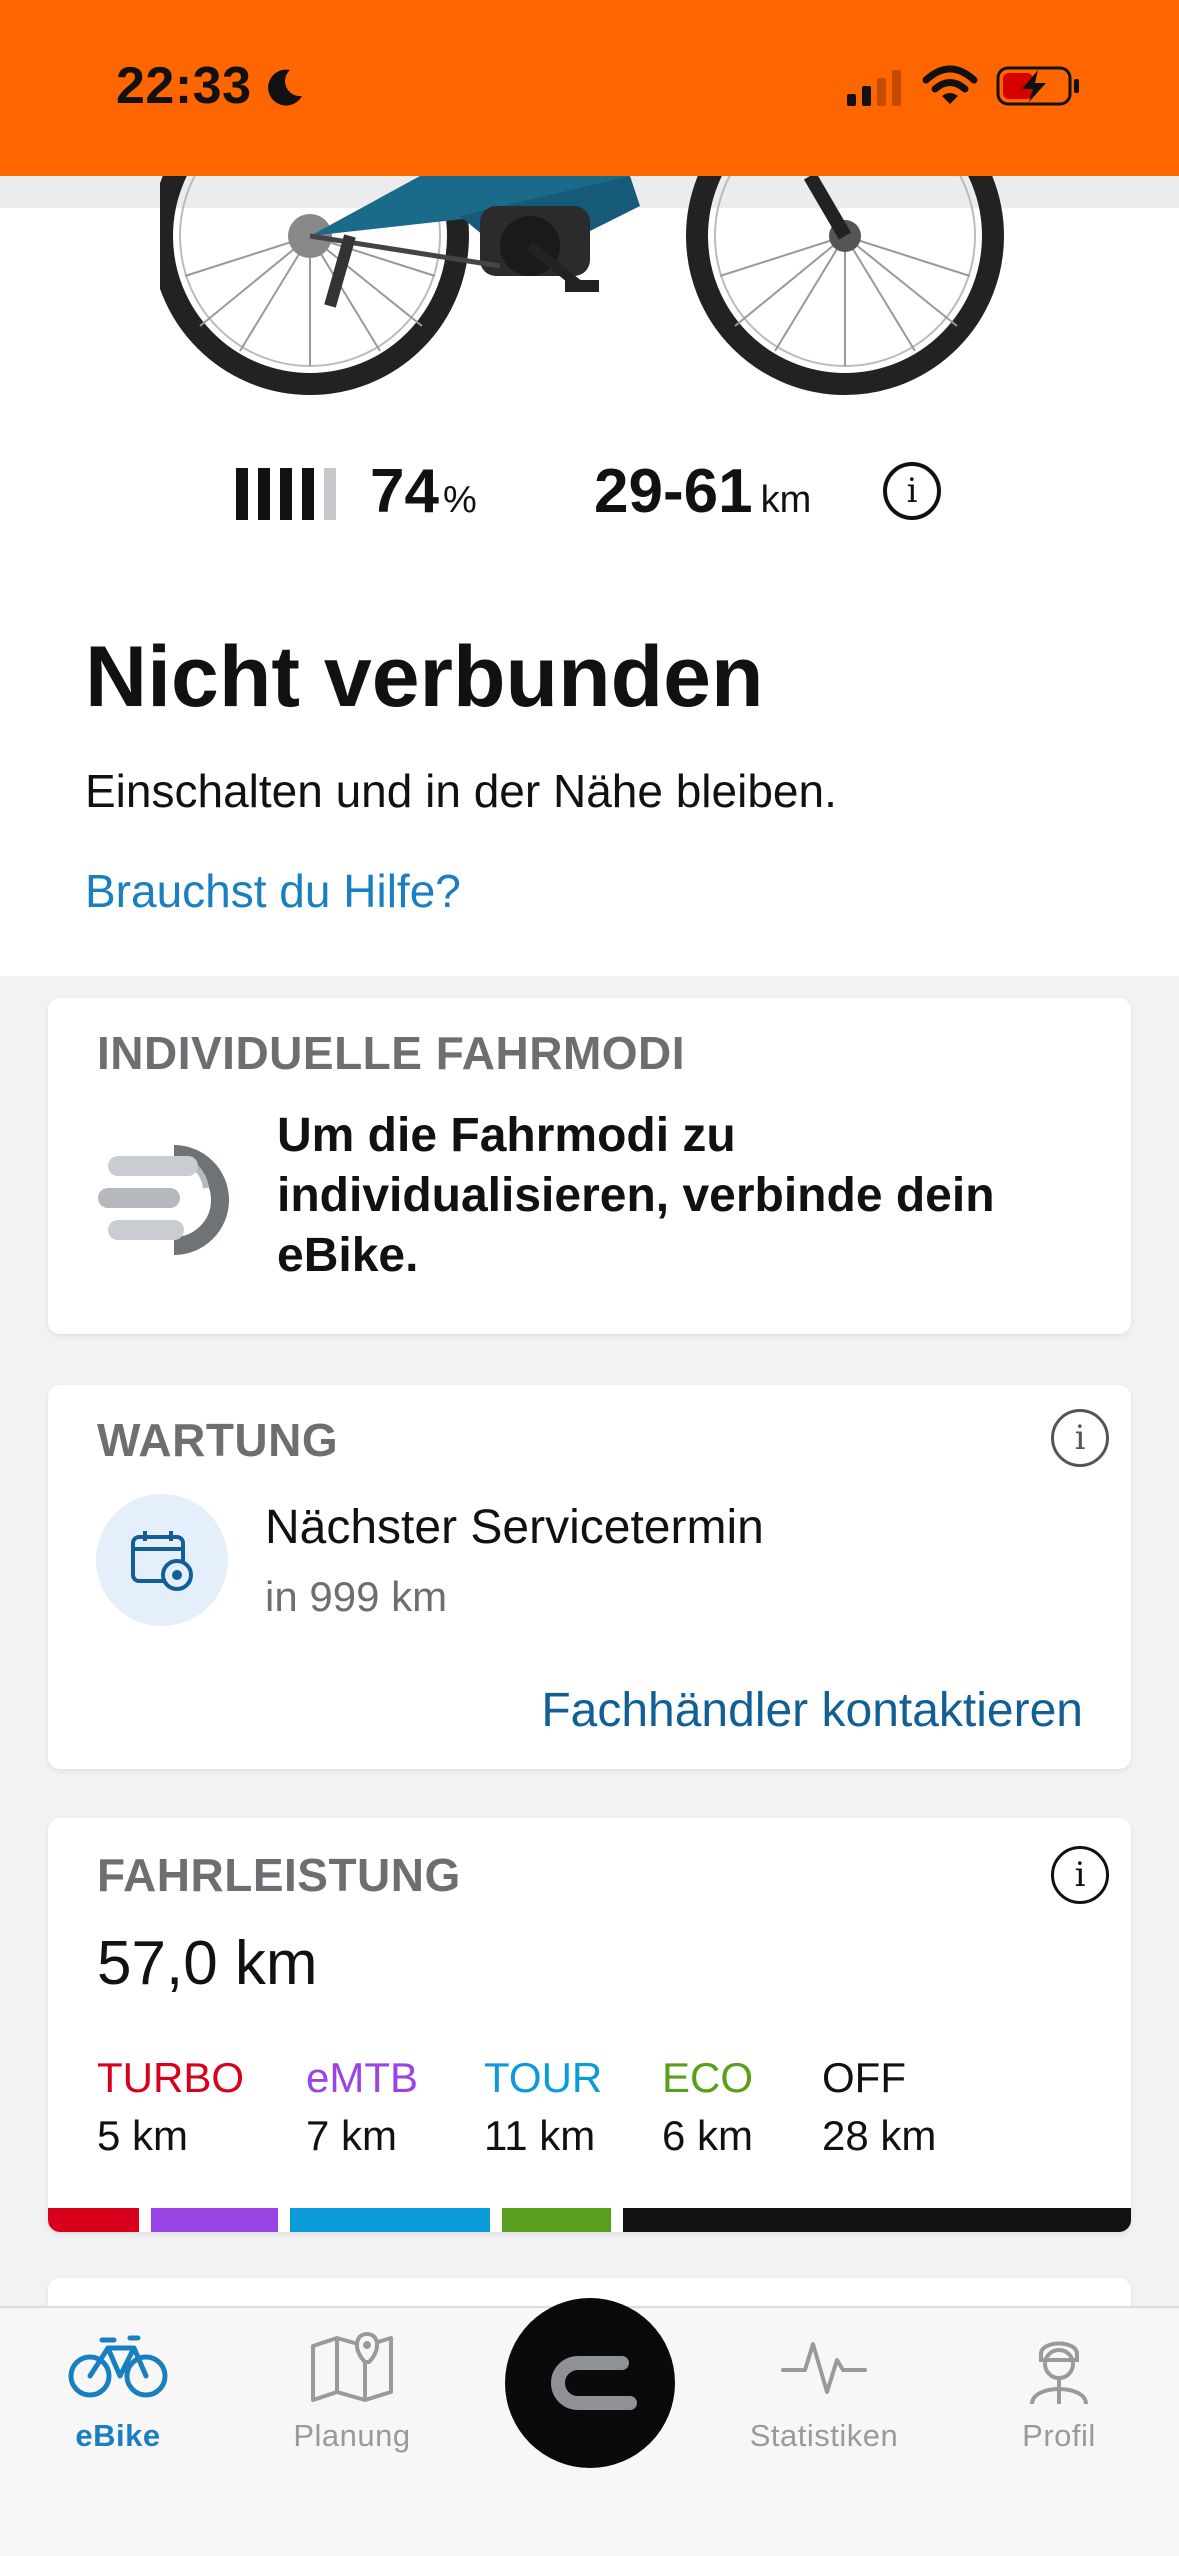 The image size is (1179, 2556). I want to click on mode-distance: 6 km, so click(708, 2135).